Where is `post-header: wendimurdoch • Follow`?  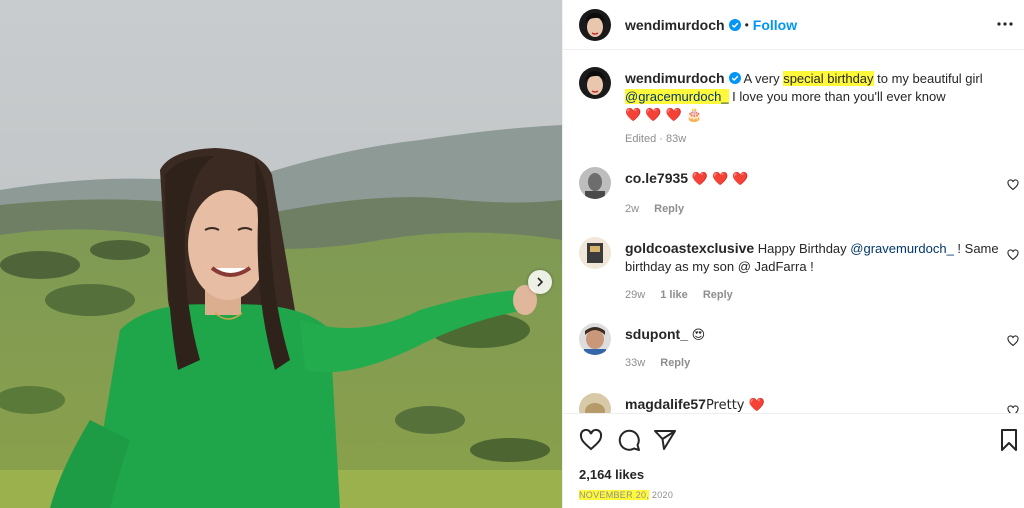 post-header: wendimurdoch • Follow is located at coordinates (793, 25).